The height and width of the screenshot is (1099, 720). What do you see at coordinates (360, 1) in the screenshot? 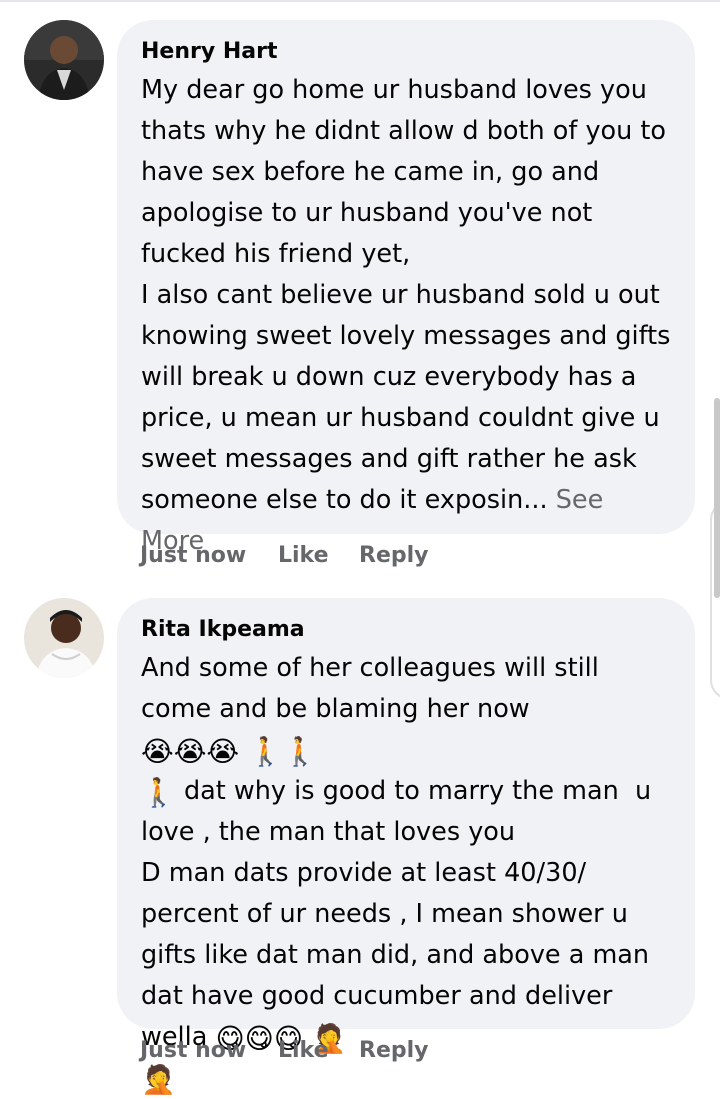
I see `top-divider` at bounding box center [360, 1].